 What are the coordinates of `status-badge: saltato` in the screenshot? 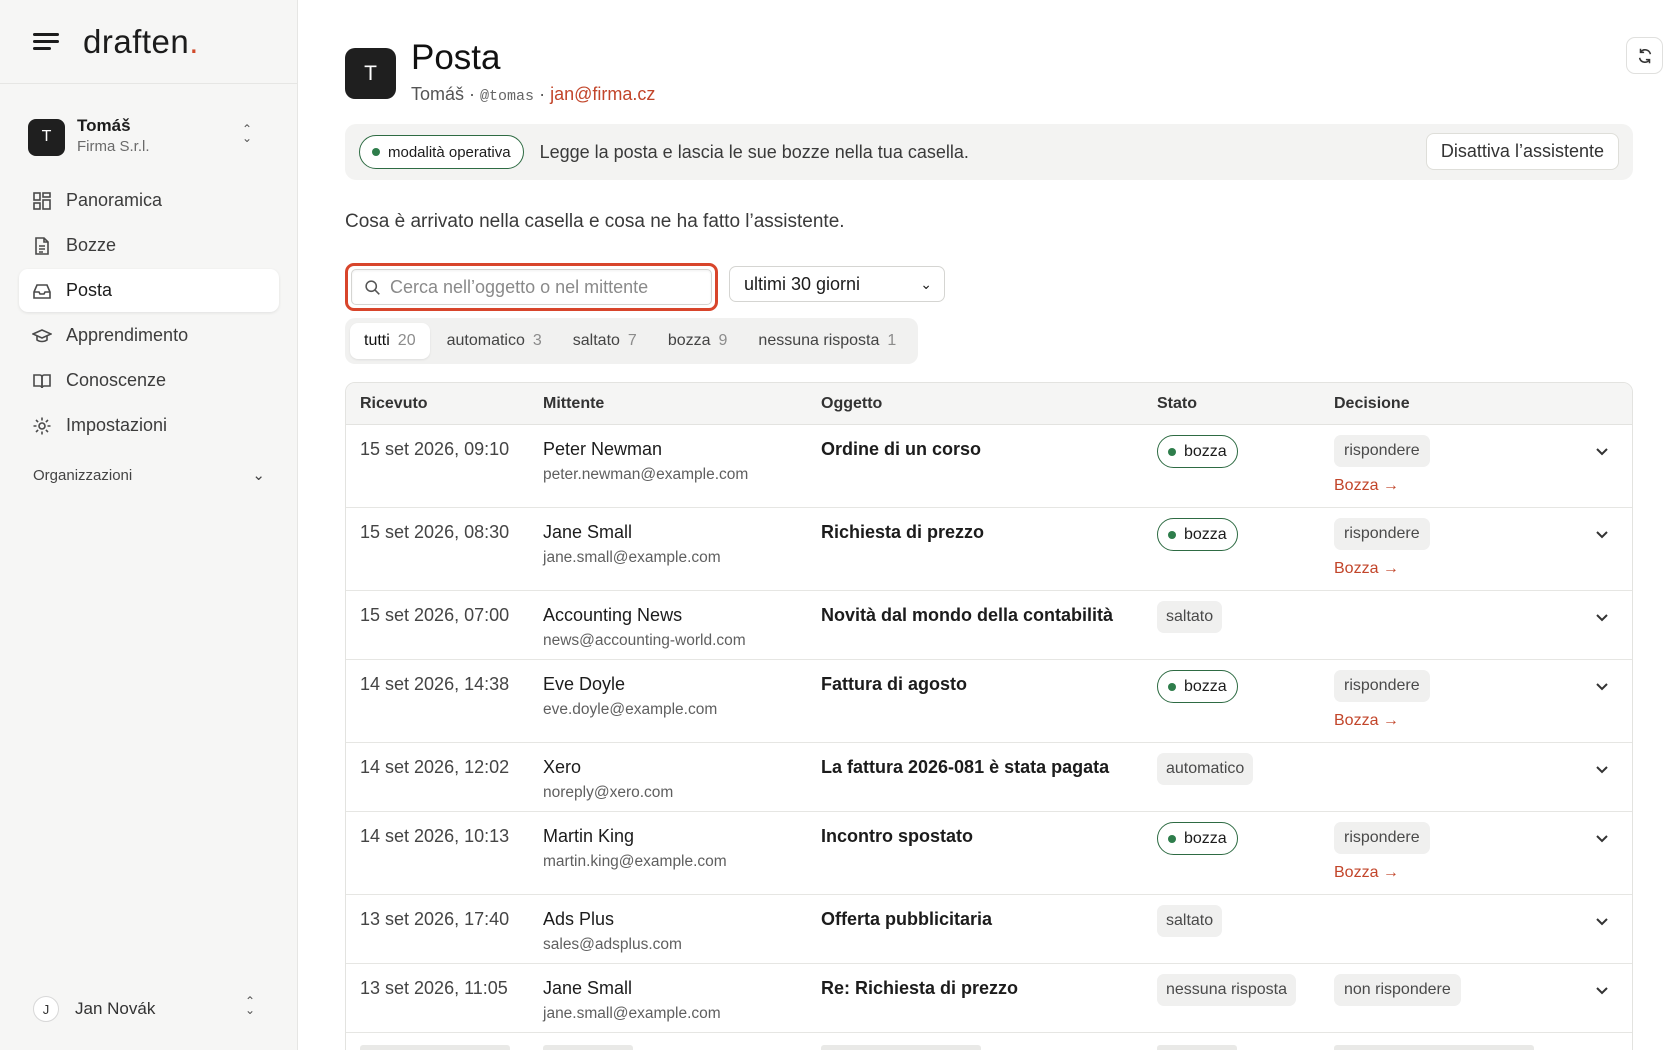 It's located at (1190, 617).